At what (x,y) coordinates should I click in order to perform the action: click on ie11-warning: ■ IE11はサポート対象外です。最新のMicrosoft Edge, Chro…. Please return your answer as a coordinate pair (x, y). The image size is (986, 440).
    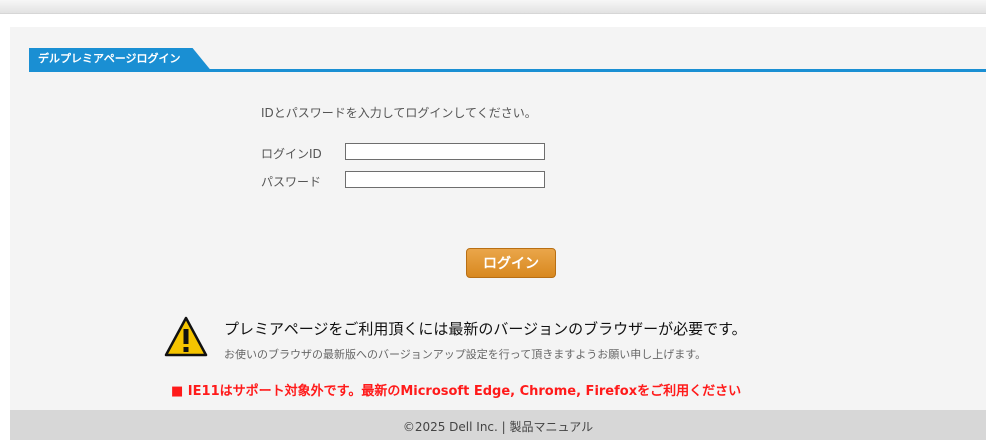
    Looking at the image, I should click on (456, 391).